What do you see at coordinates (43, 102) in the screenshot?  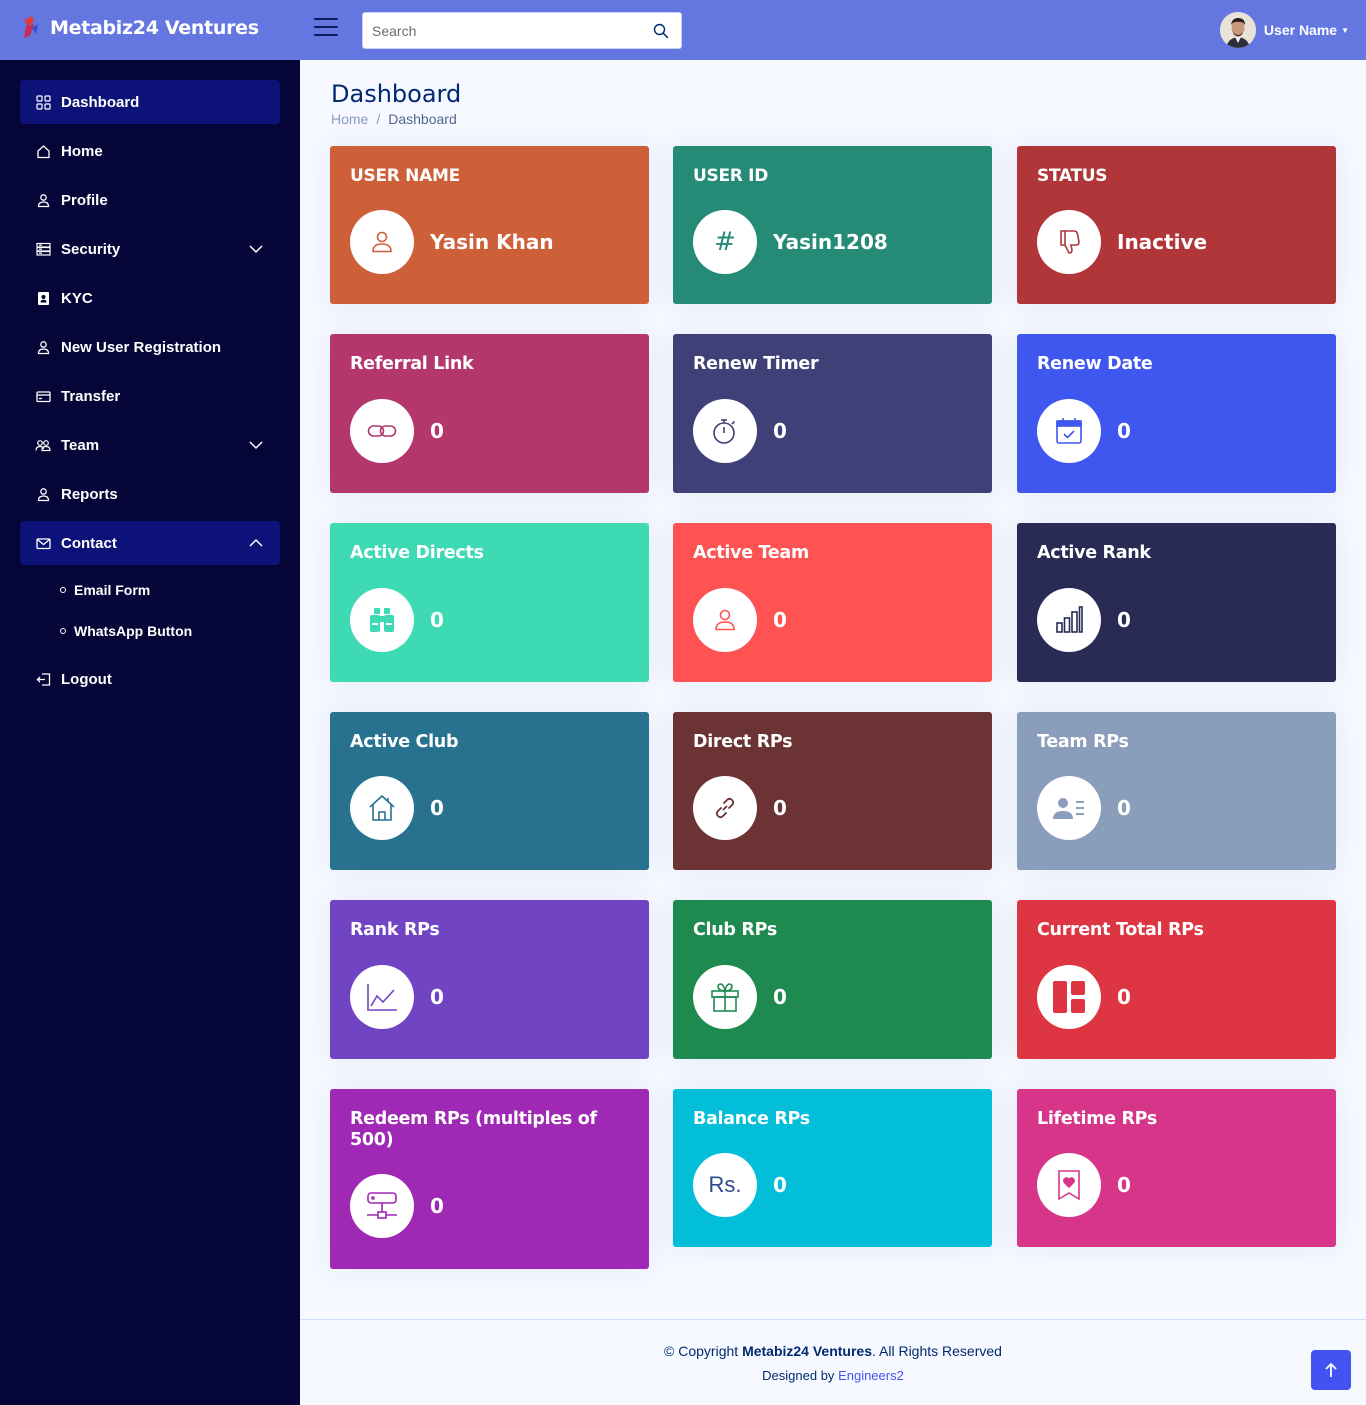 I see `grid-icon` at bounding box center [43, 102].